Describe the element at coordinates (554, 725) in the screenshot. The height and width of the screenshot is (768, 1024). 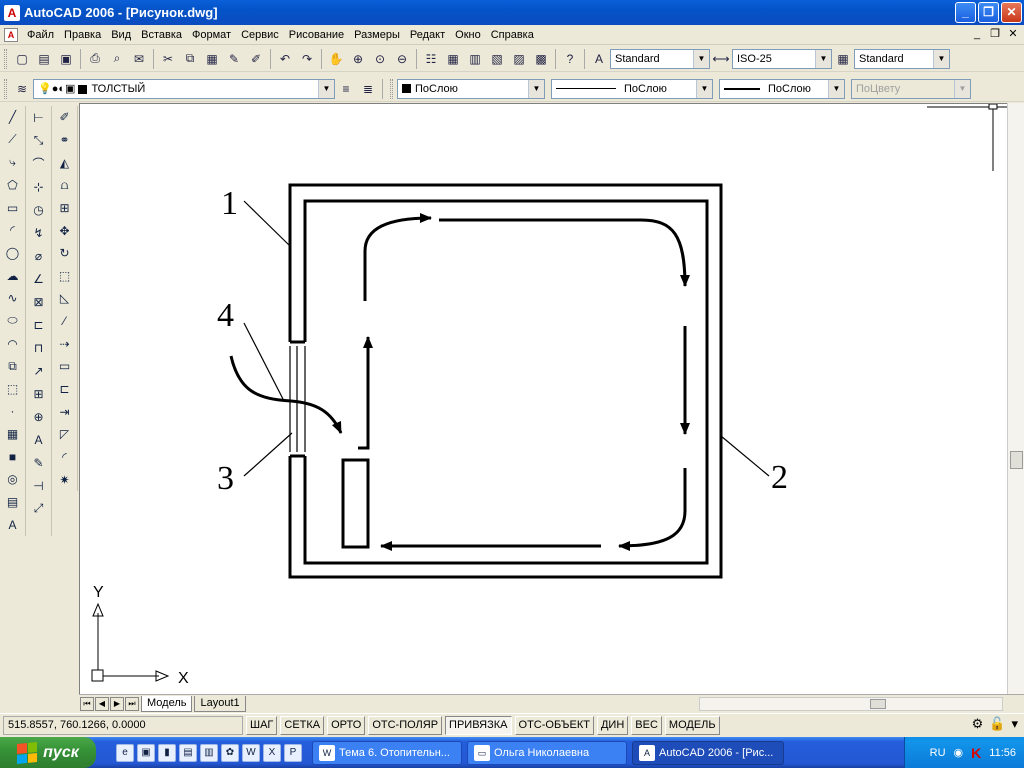
I see `otrack-toggle: ОТС-ОБЪЕКТ` at that location.